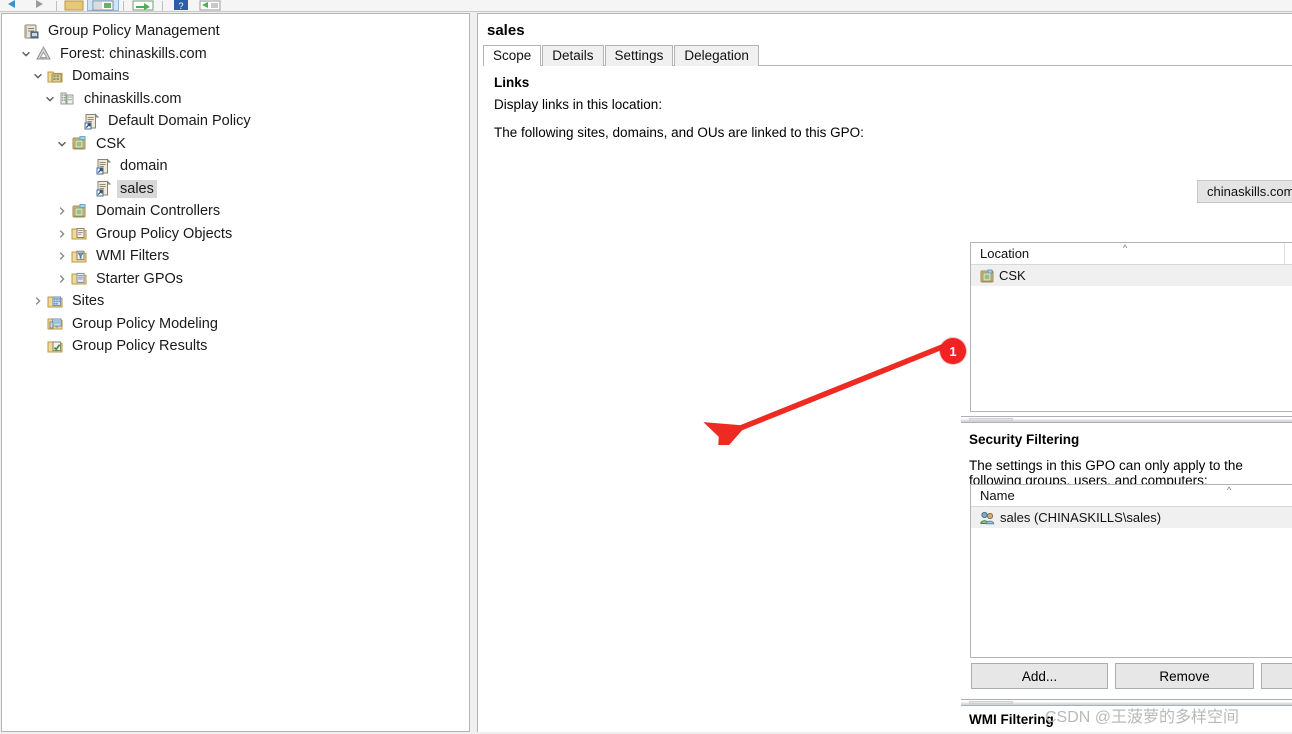 The height and width of the screenshot is (734, 1292). I want to click on tree-item-label: Sites, so click(88, 301).